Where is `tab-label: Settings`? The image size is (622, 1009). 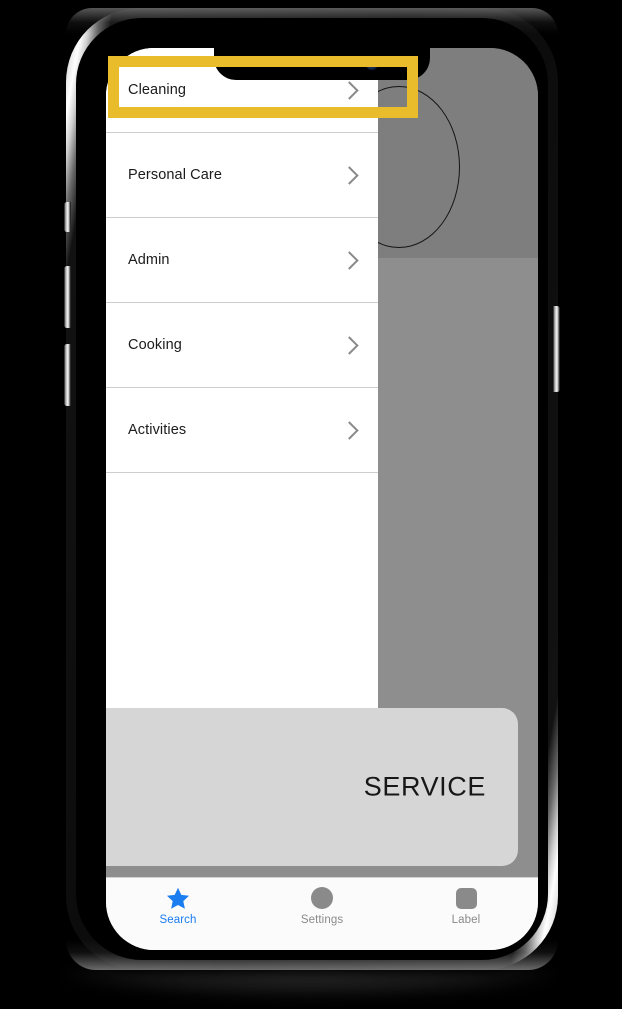
tab-label: Settings is located at coordinates (322, 920).